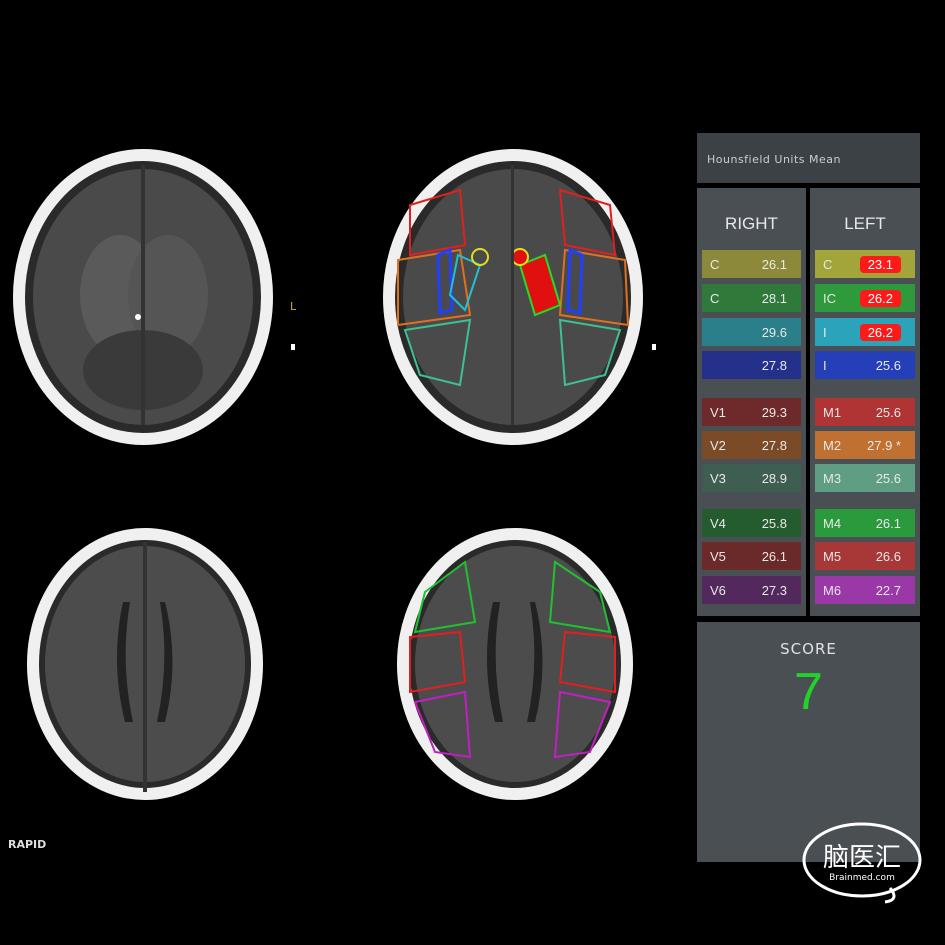 This screenshot has height=945, width=945. Describe the element at coordinates (751, 223) in the screenshot. I see `right-column-title: RIGHT` at that location.